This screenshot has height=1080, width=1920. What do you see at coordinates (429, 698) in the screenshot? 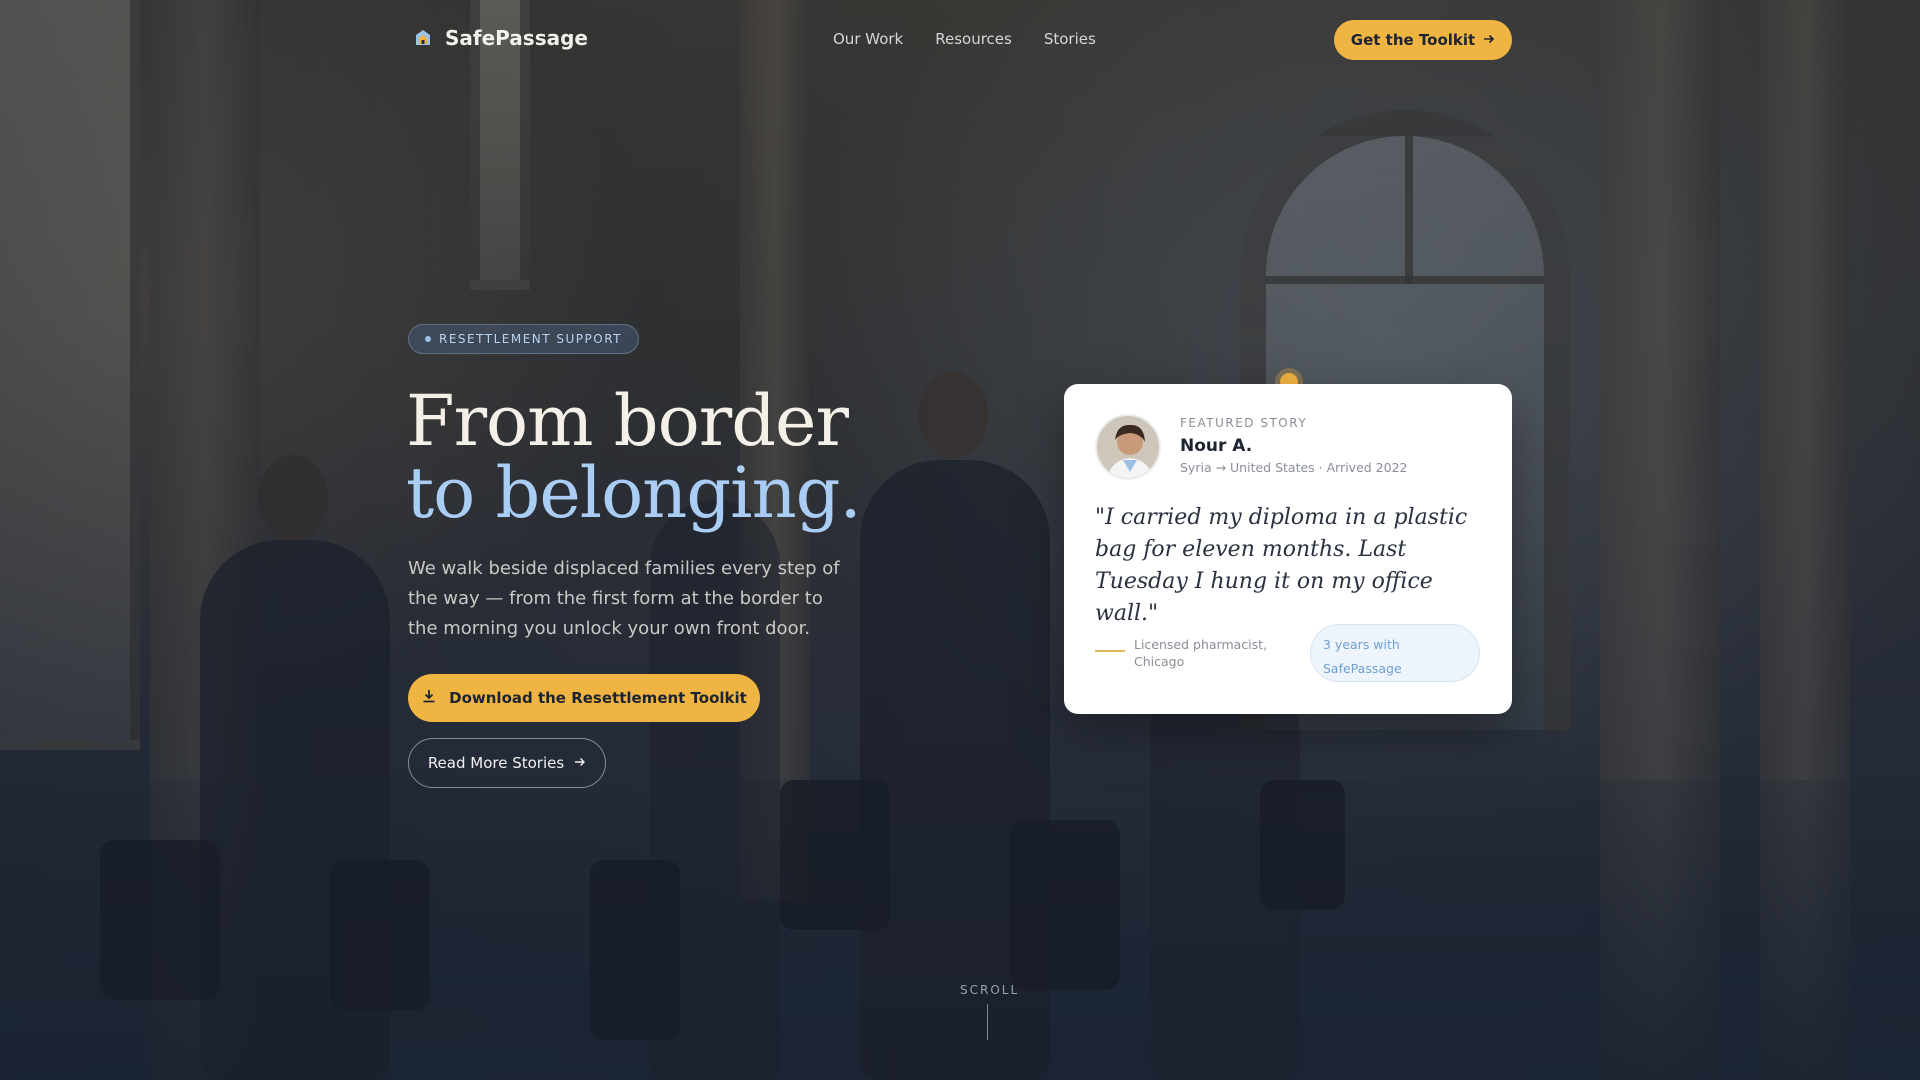
I see `download-icon` at bounding box center [429, 698].